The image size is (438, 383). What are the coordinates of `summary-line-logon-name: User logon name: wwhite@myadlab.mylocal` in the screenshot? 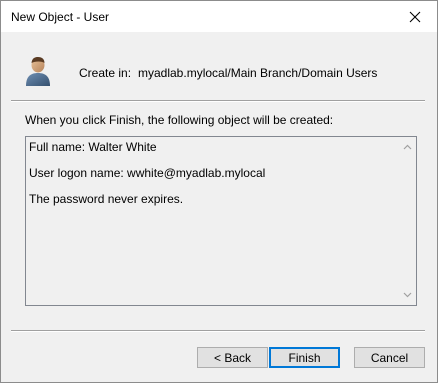 It's located at (147, 173).